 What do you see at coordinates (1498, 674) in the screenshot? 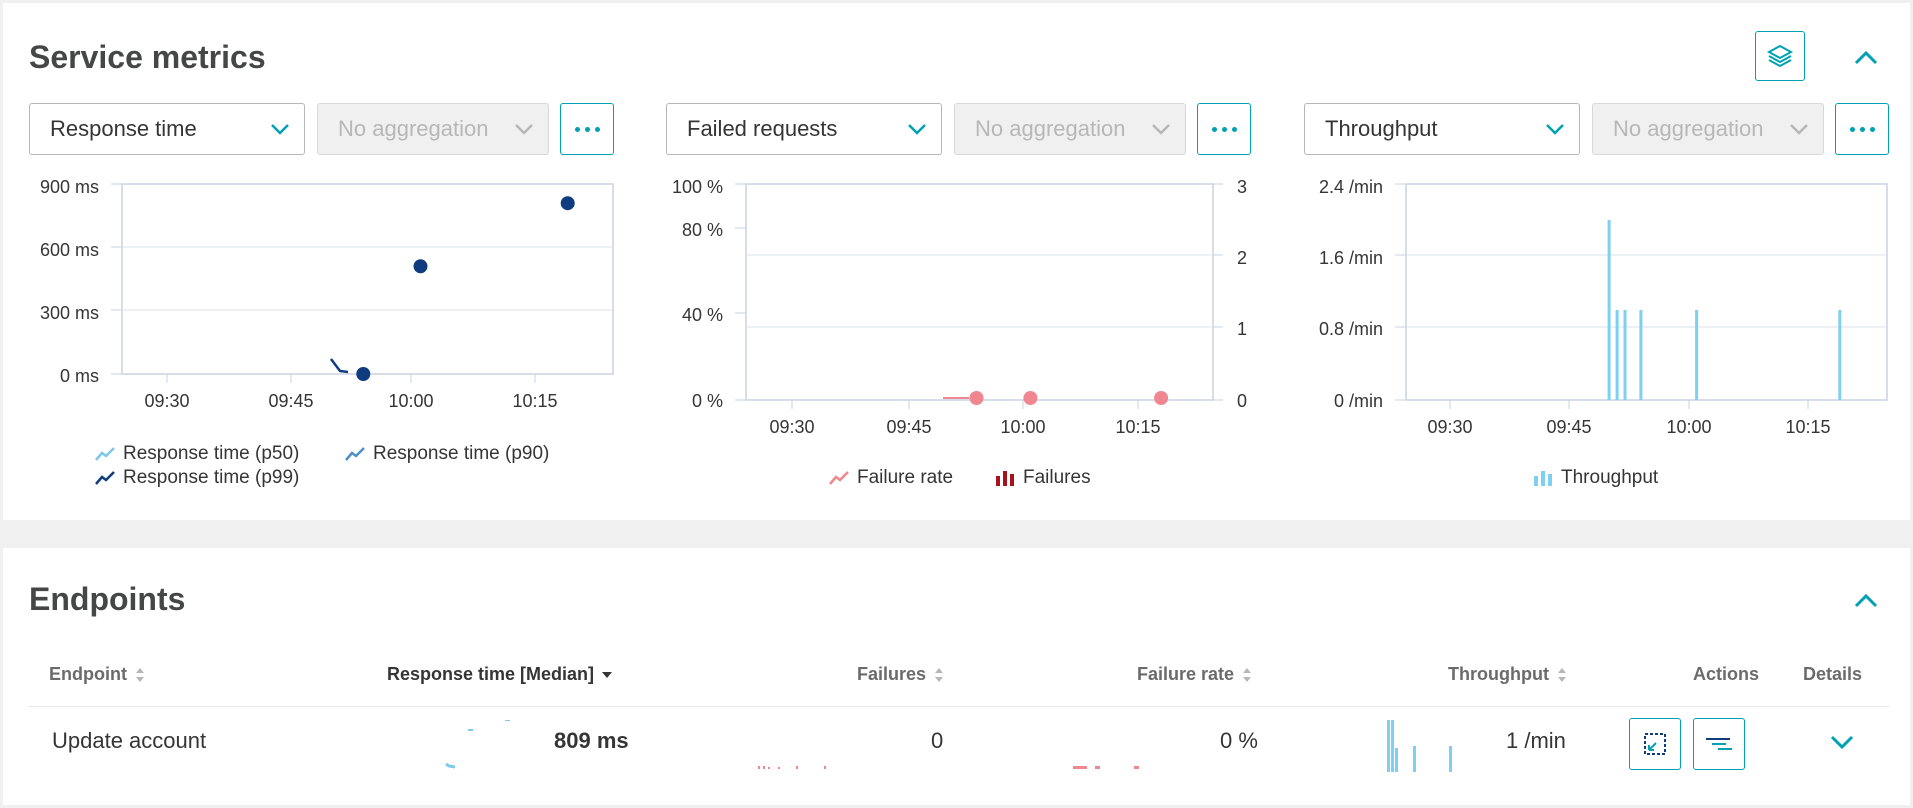
I see `column-label: Throughput` at bounding box center [1498, 674].